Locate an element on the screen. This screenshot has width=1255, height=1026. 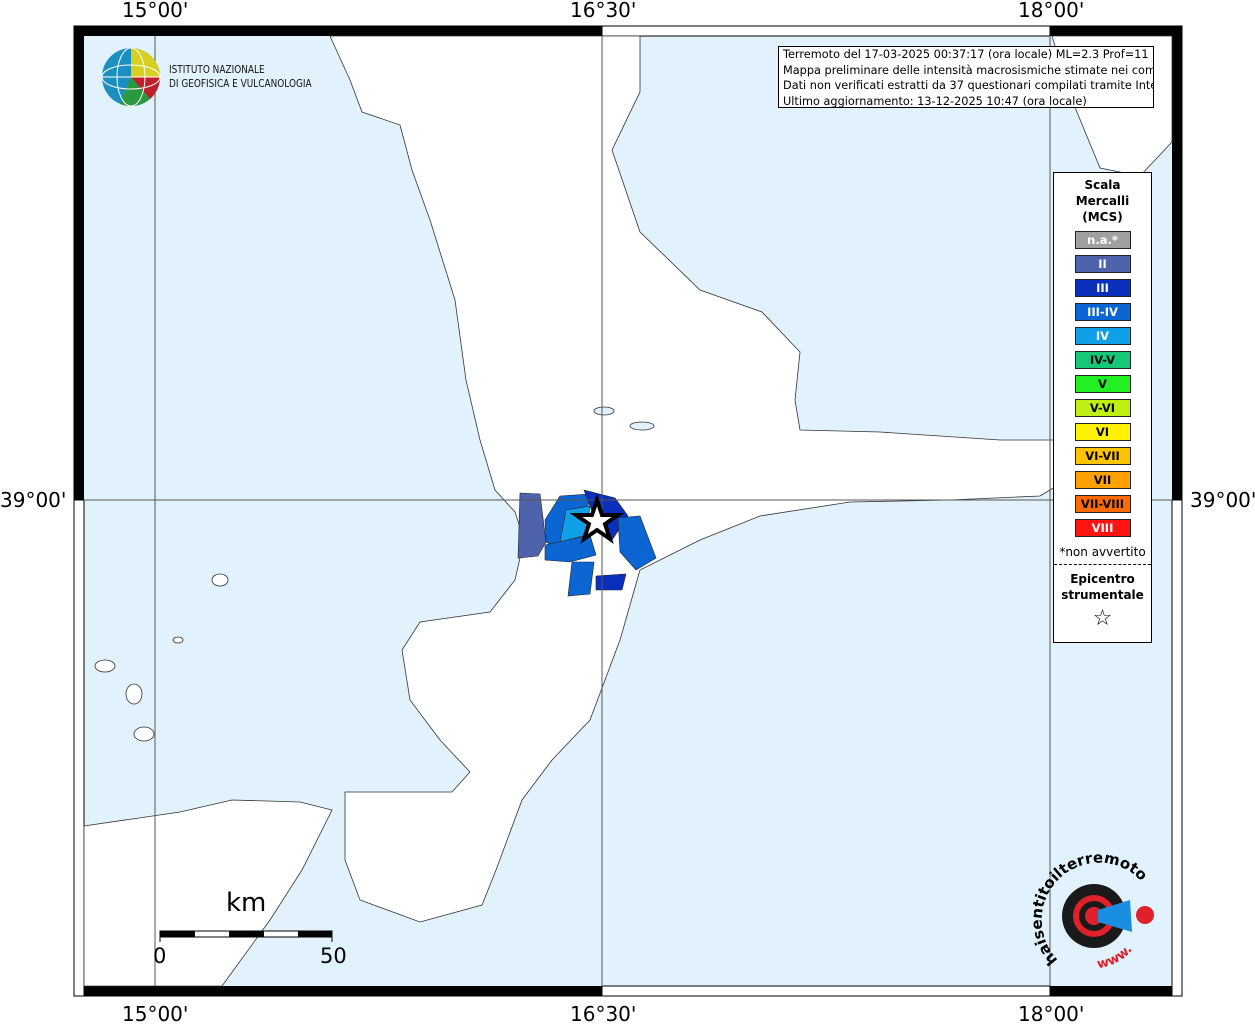
legend-title-line: Scala is located at coordinates (1102, 185).